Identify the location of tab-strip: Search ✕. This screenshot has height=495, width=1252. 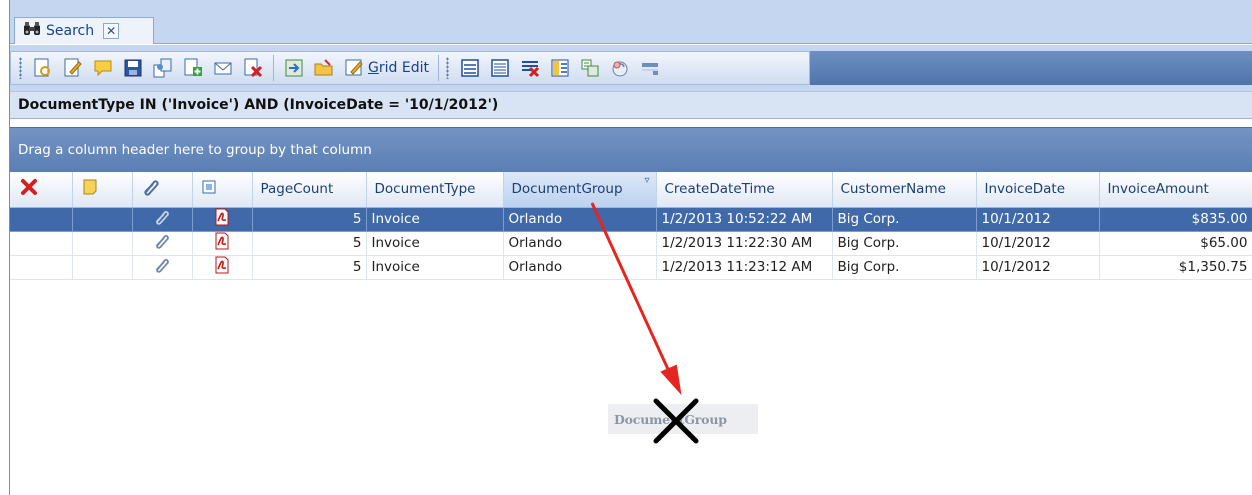
(631, 22).